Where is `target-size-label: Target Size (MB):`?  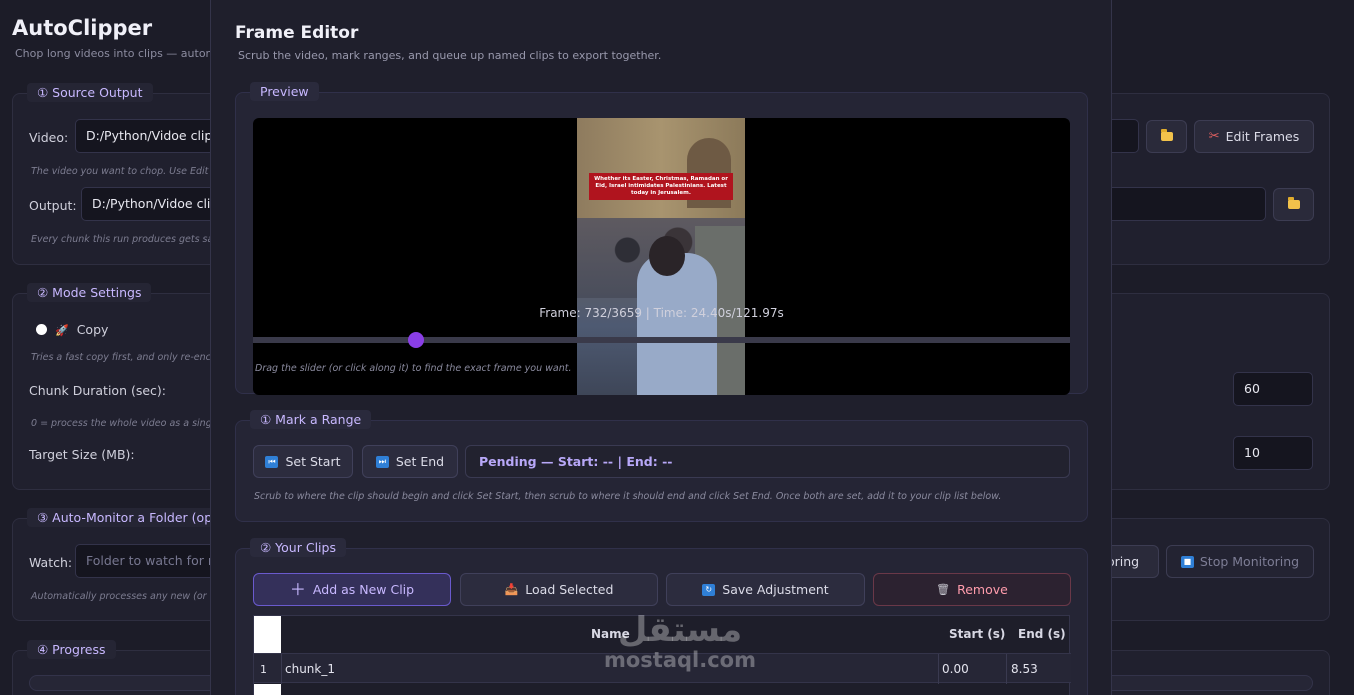
target-size-label: Target Size (MB): is located at coordinates (82, 454).